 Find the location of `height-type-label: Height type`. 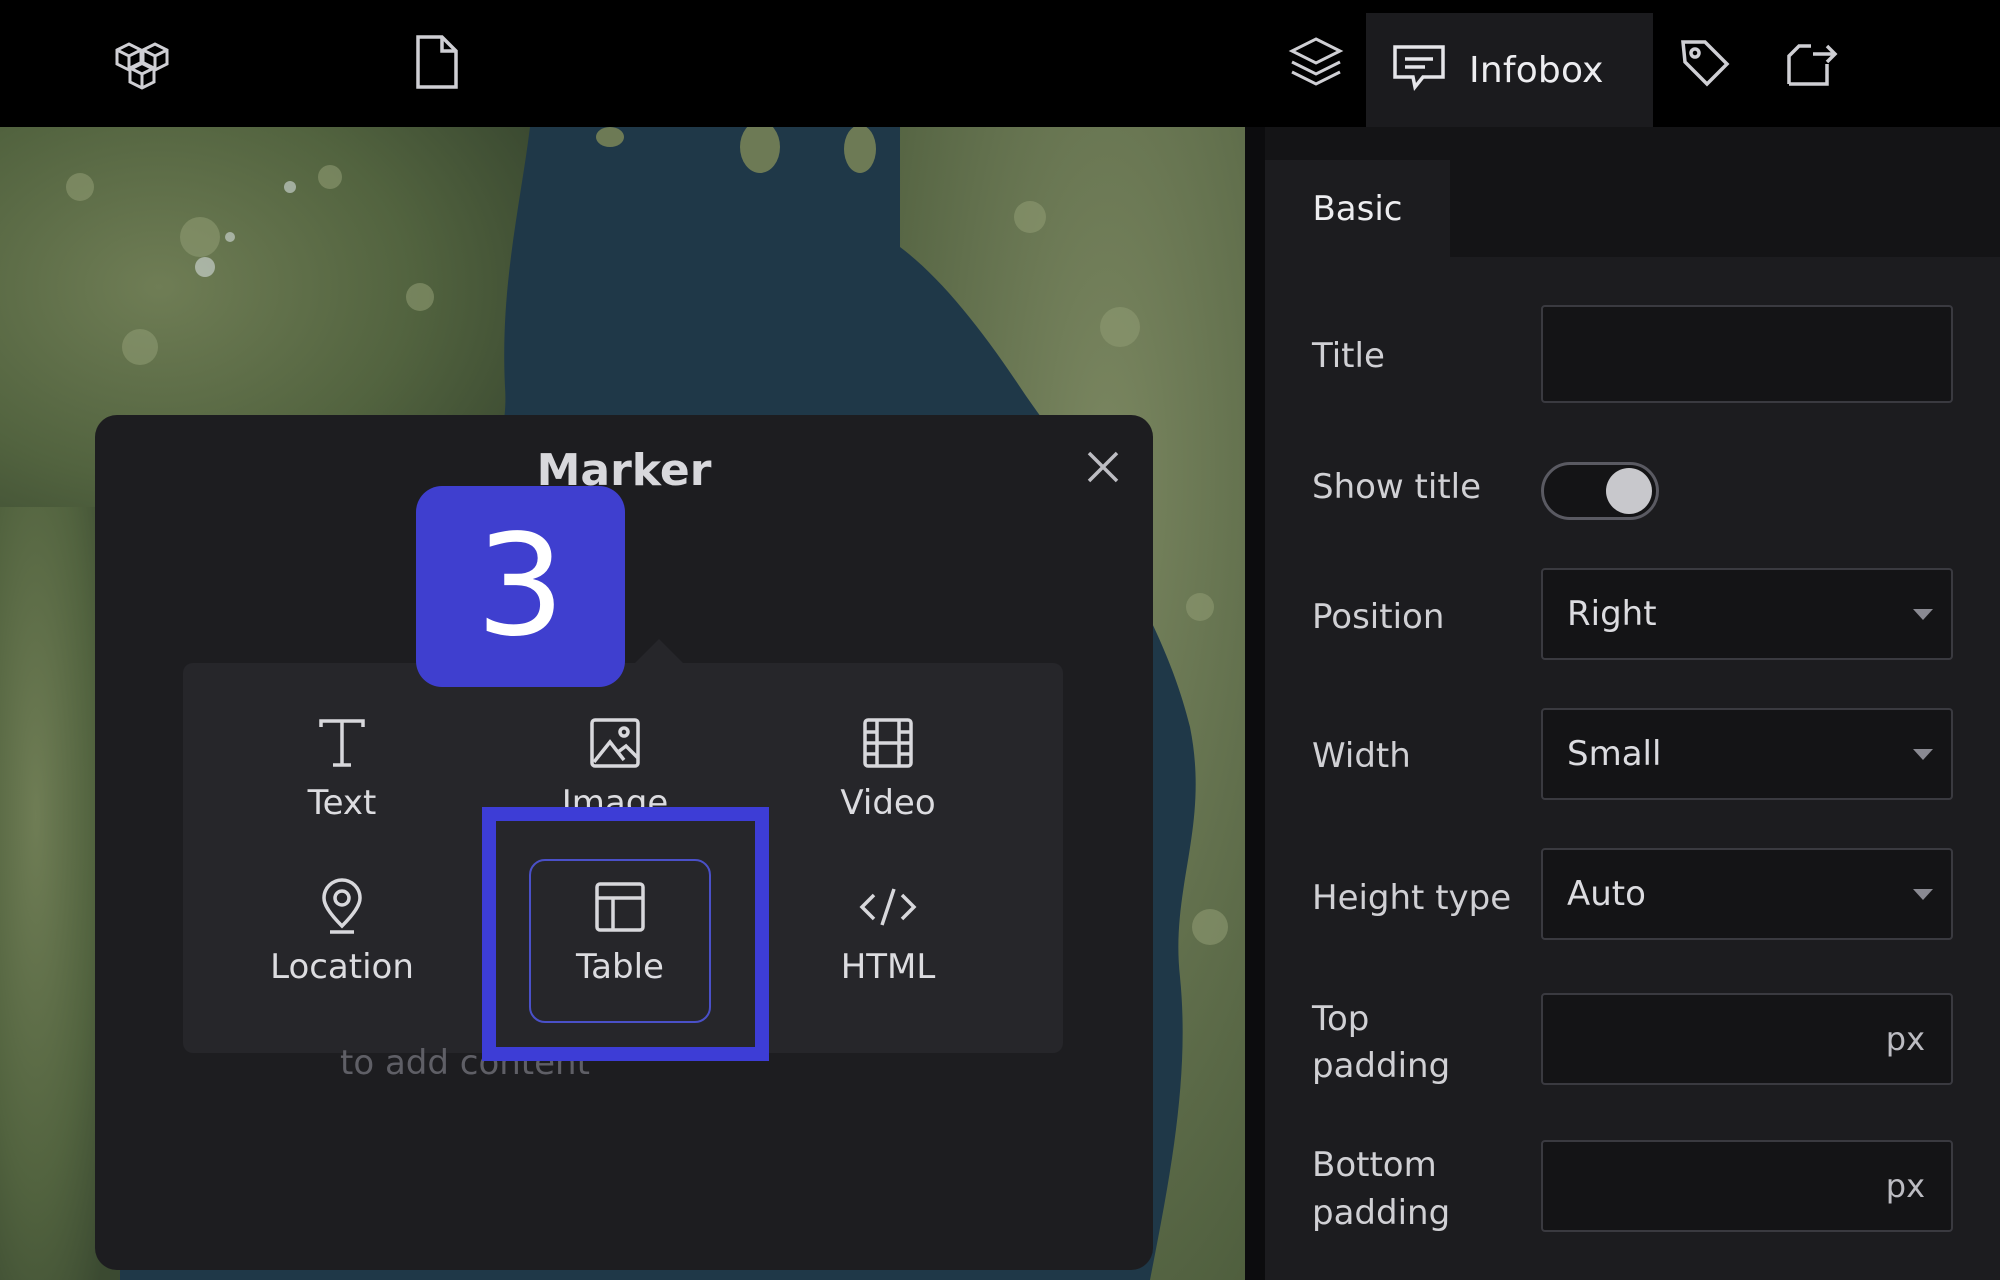

height-type-label: Height type is located at coordinates (1412, 898).